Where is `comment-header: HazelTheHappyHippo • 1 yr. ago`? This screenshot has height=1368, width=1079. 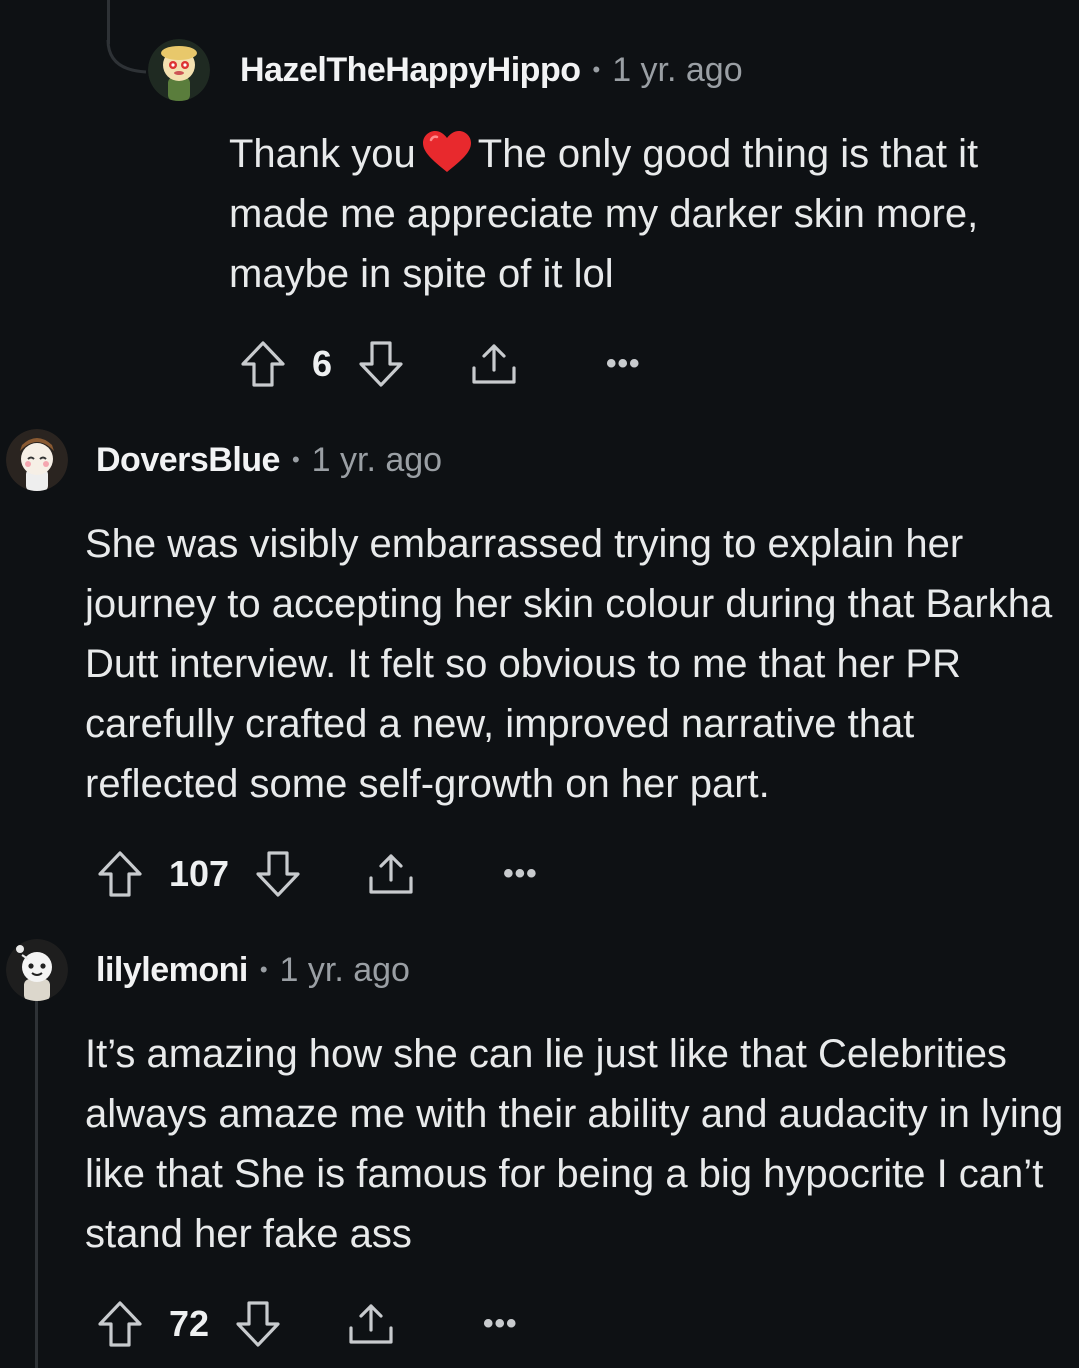 comment-header: HazelTheHappyHippo • 1 yr. ago is located at coordinates (445, 70).